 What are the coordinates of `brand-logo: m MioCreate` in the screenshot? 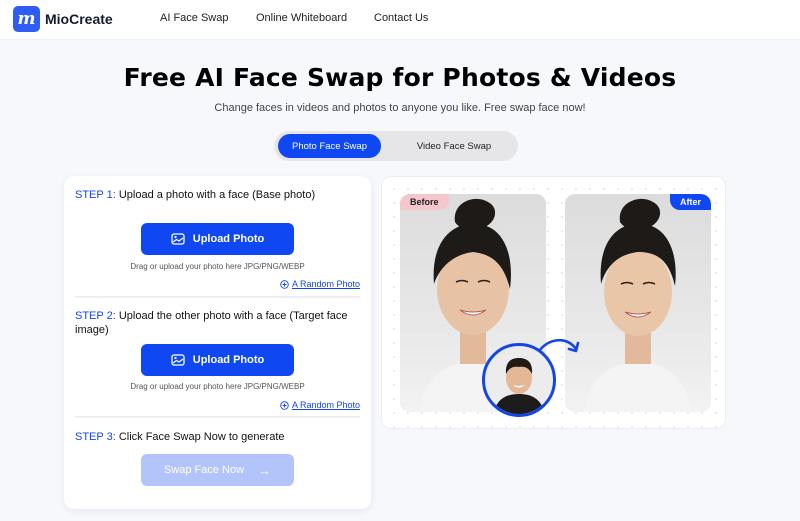 It's located at (63, 19).